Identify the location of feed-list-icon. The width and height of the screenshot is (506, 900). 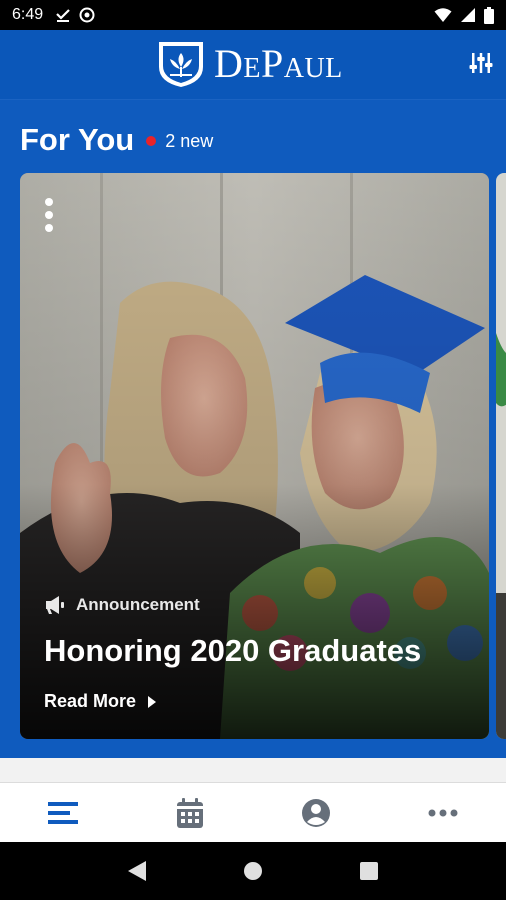
(63, 812).